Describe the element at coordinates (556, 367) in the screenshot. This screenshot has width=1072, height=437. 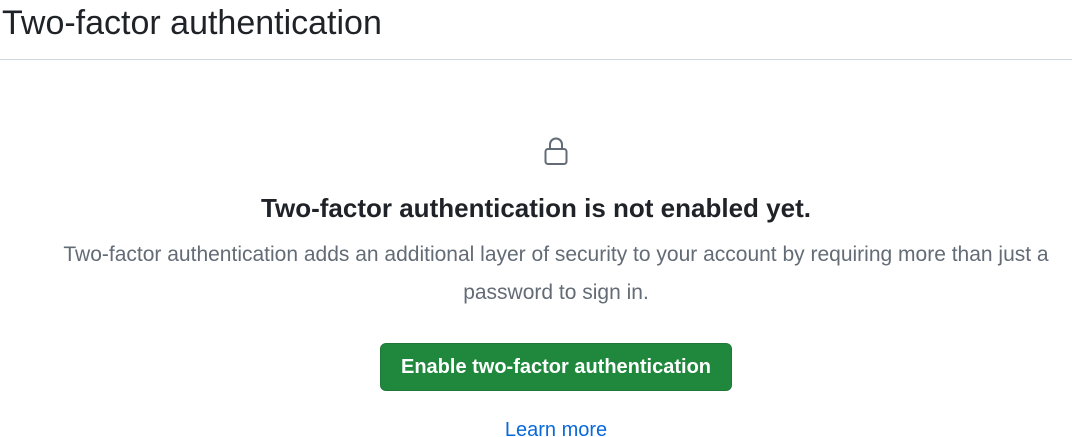
I see `enable-two-factor-button: Enable two-factor authentication` at that location.